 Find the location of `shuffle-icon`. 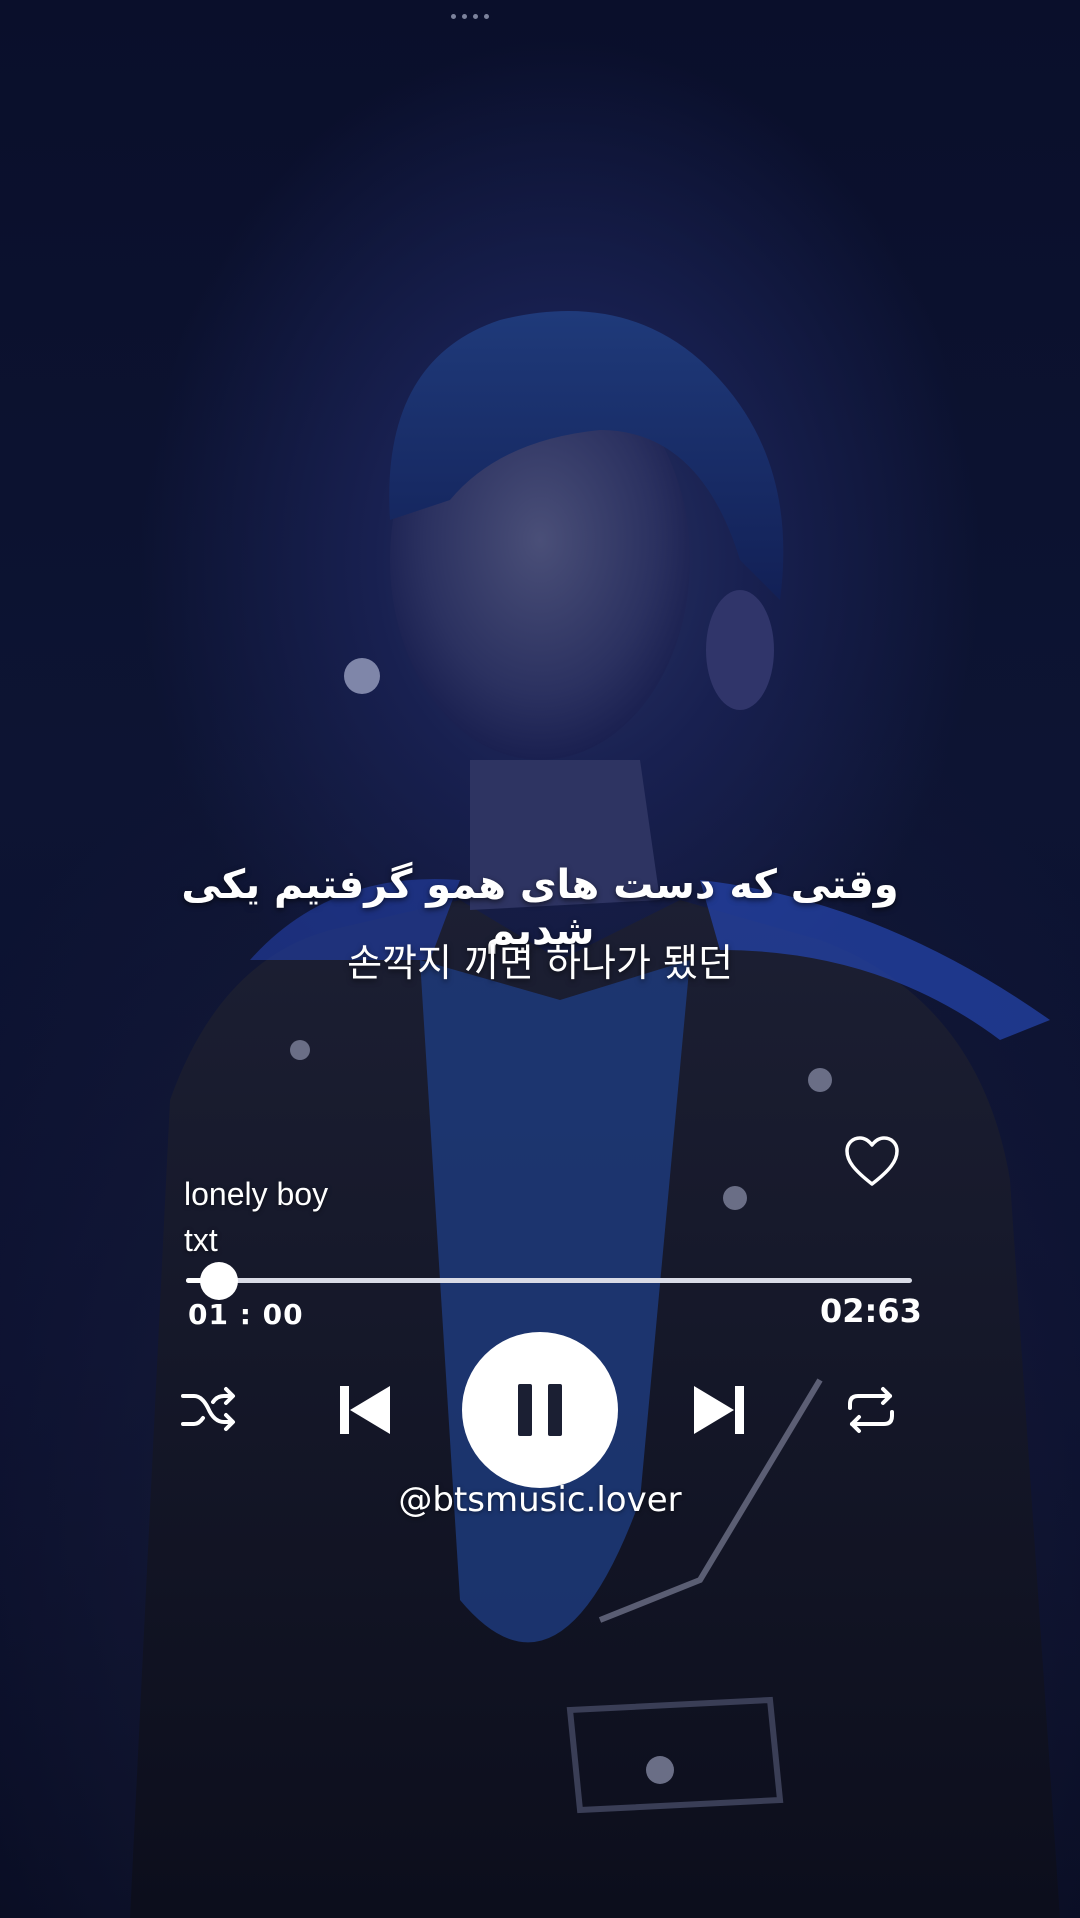

shuffle-icon is located at coordinates (208, 1409).